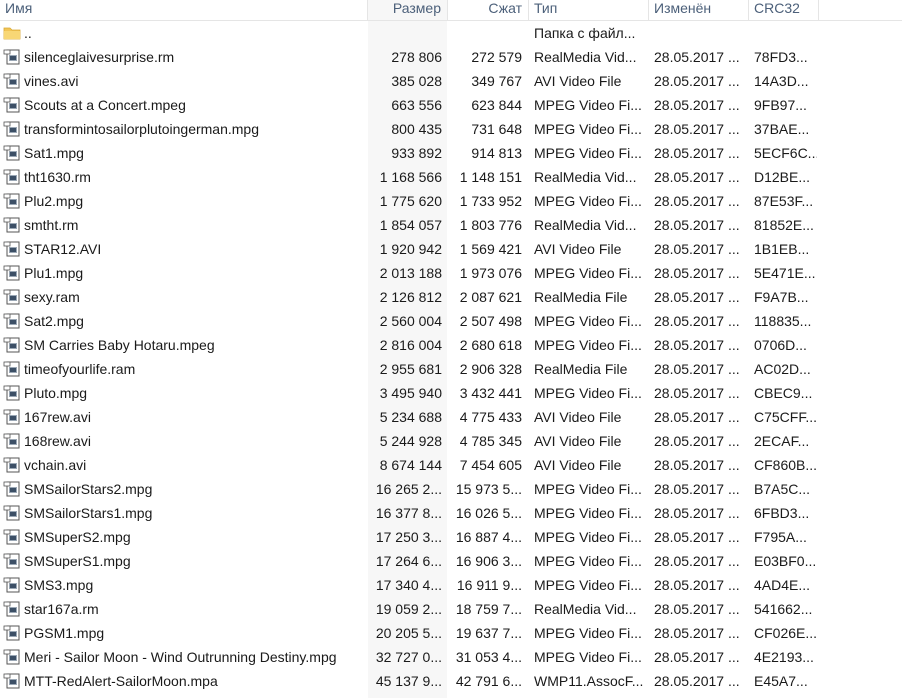 The height and width of the screenshot is (698, 902). I want to click on column-header-row: Имя Размер Сжат Тип Изменён CRC32, so click(451, 10).